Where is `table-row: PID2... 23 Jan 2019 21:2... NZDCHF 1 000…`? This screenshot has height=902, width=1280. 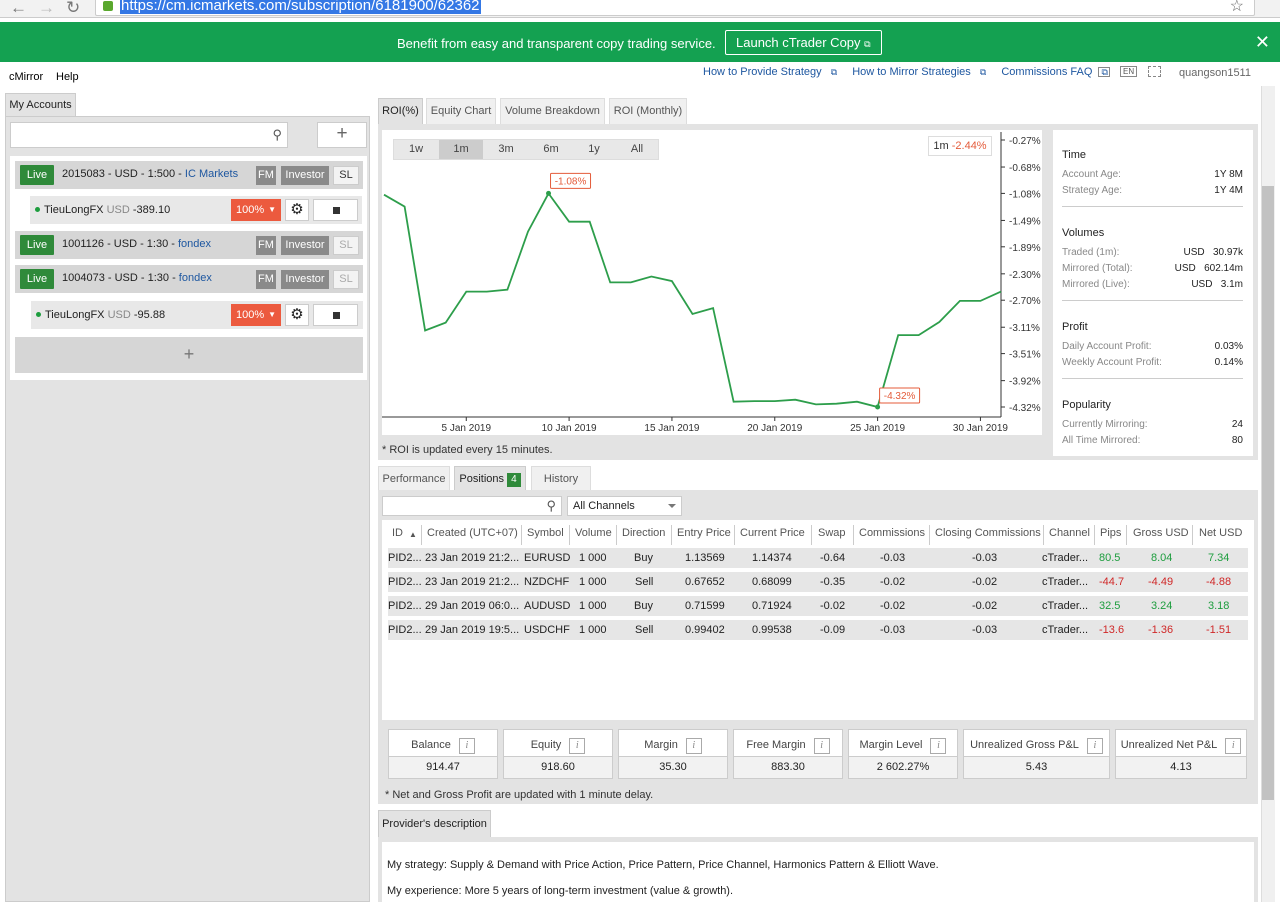 table-row: PID2... 23 Jan 2019 21:2... NZDCHF 1 000… is located at coordinates (818, 582).